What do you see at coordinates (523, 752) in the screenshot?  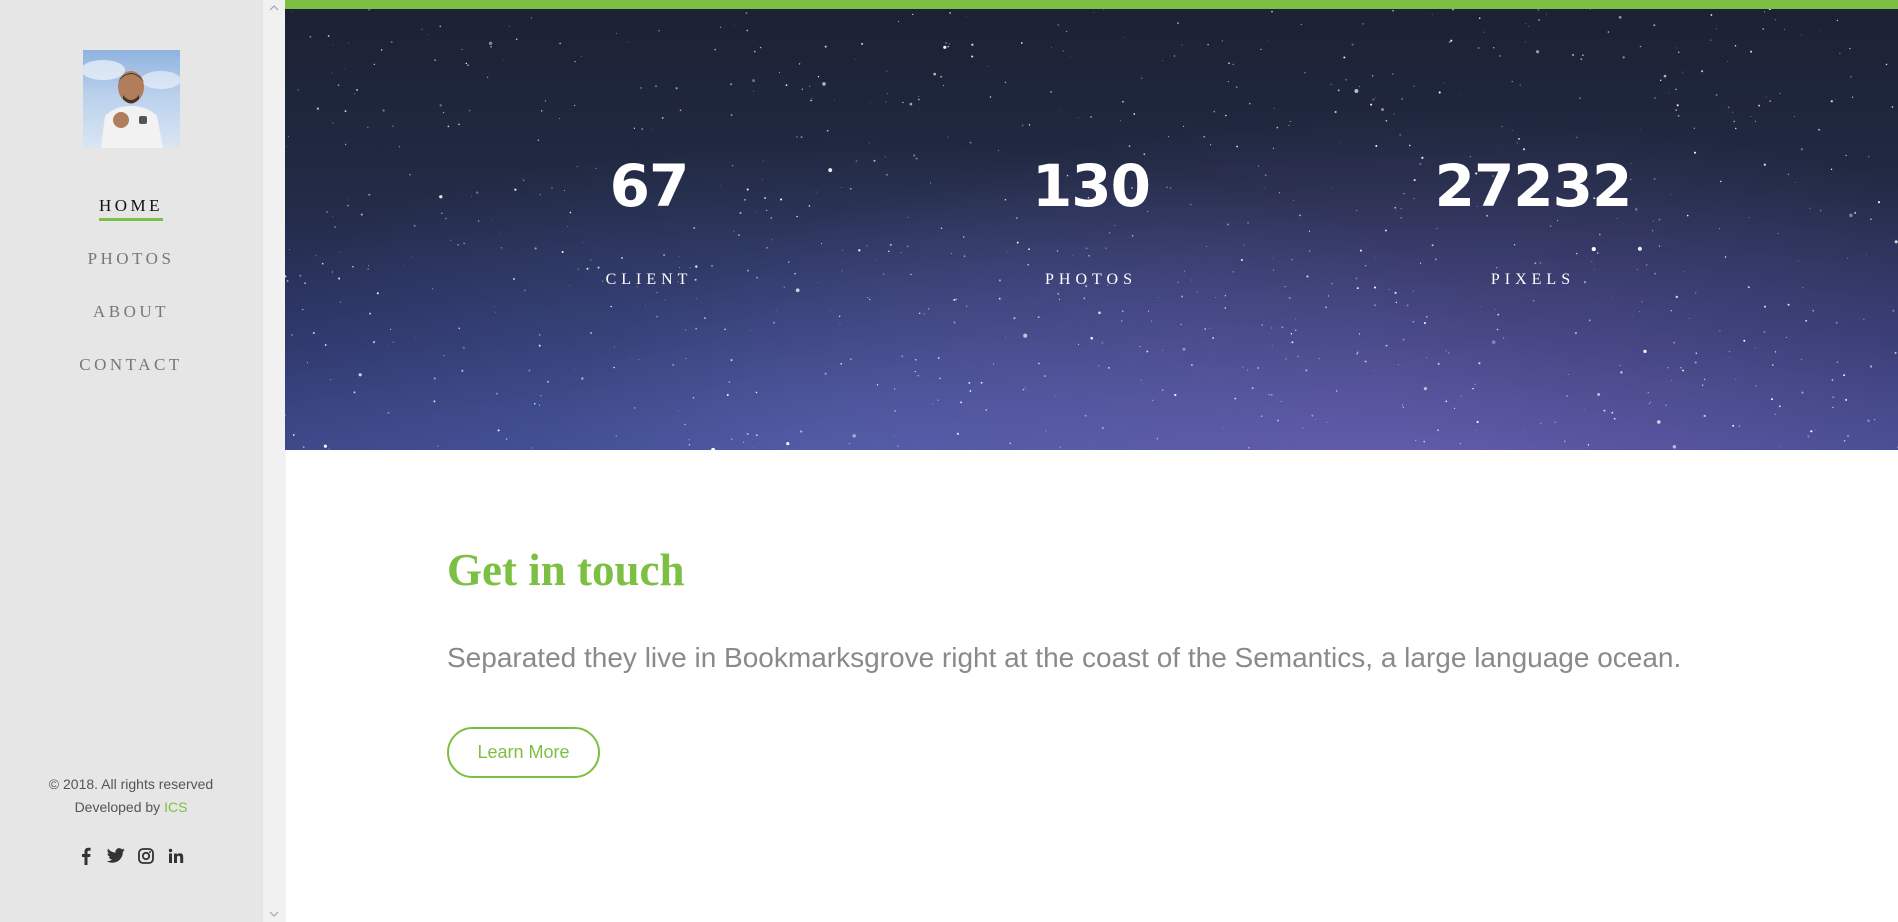 I see `learn-more-button: Learn More` at bounding box center [523, 752].